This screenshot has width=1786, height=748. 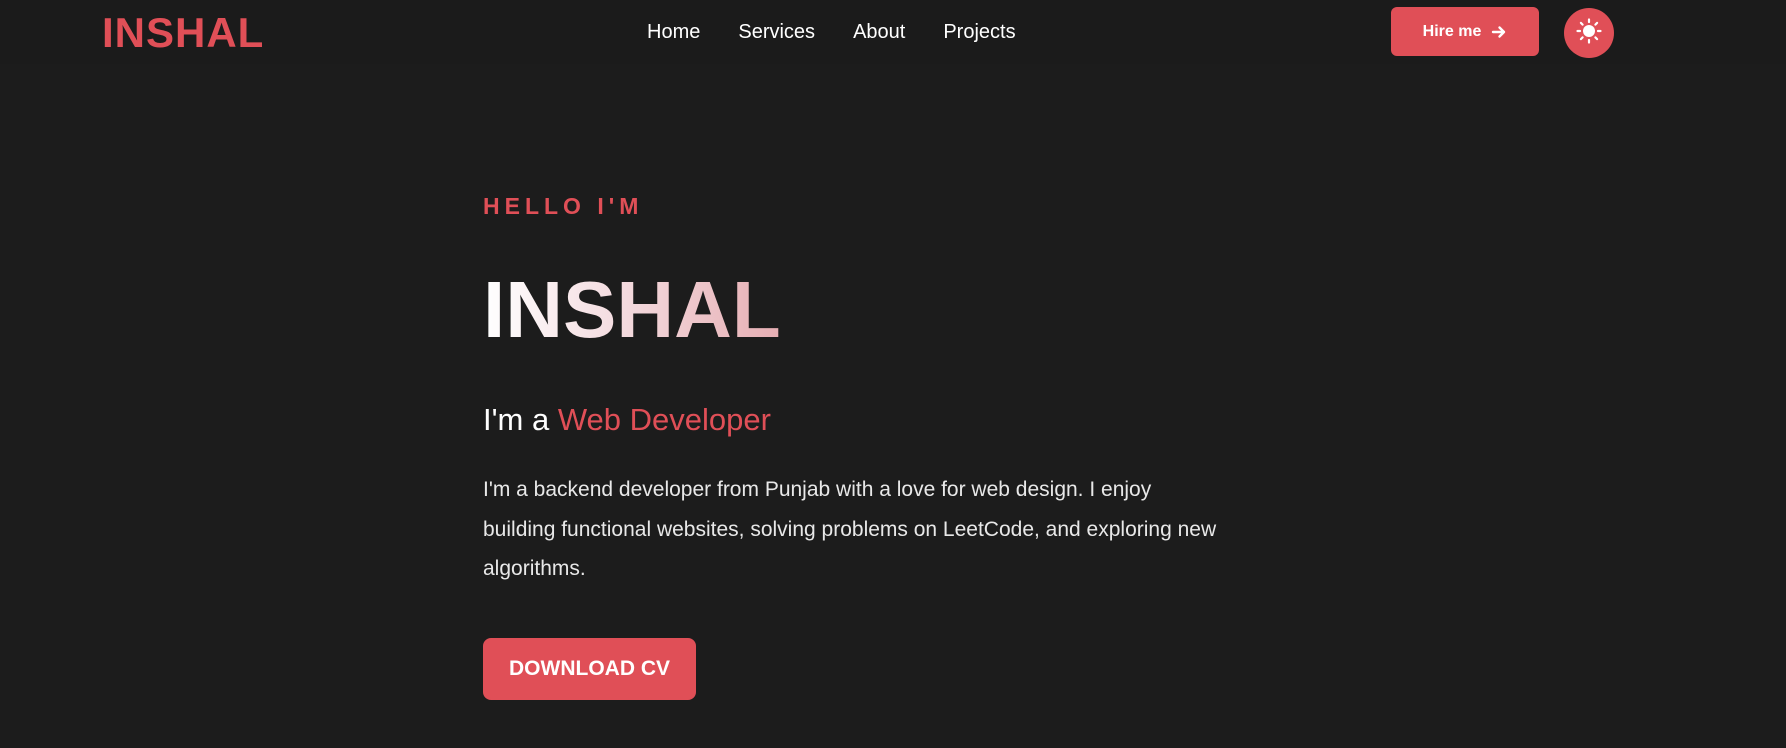 I want to click on logo: INSHAL, so click(x=183, y=33).